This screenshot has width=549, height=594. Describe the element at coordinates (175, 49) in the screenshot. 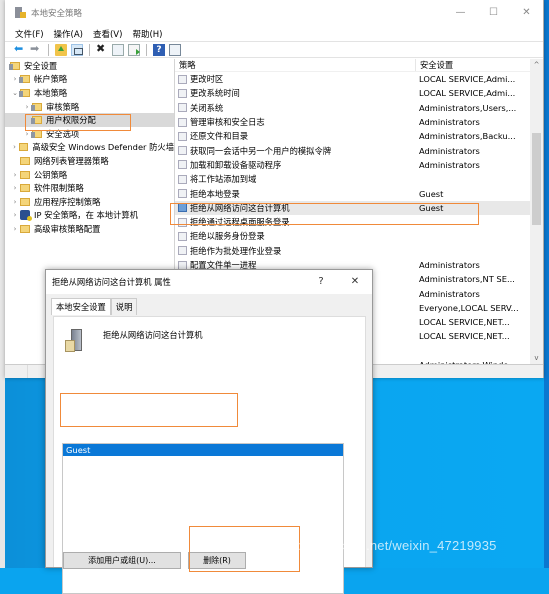

I see `console-icon` at that location.